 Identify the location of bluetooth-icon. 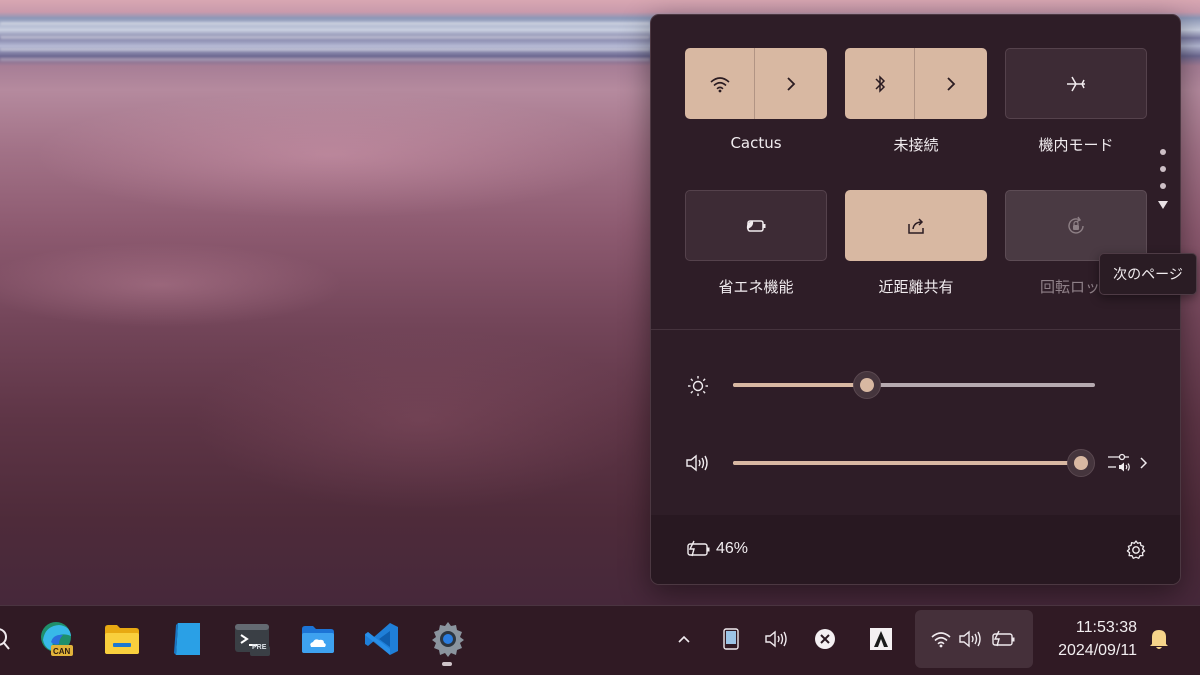
(879, 83).